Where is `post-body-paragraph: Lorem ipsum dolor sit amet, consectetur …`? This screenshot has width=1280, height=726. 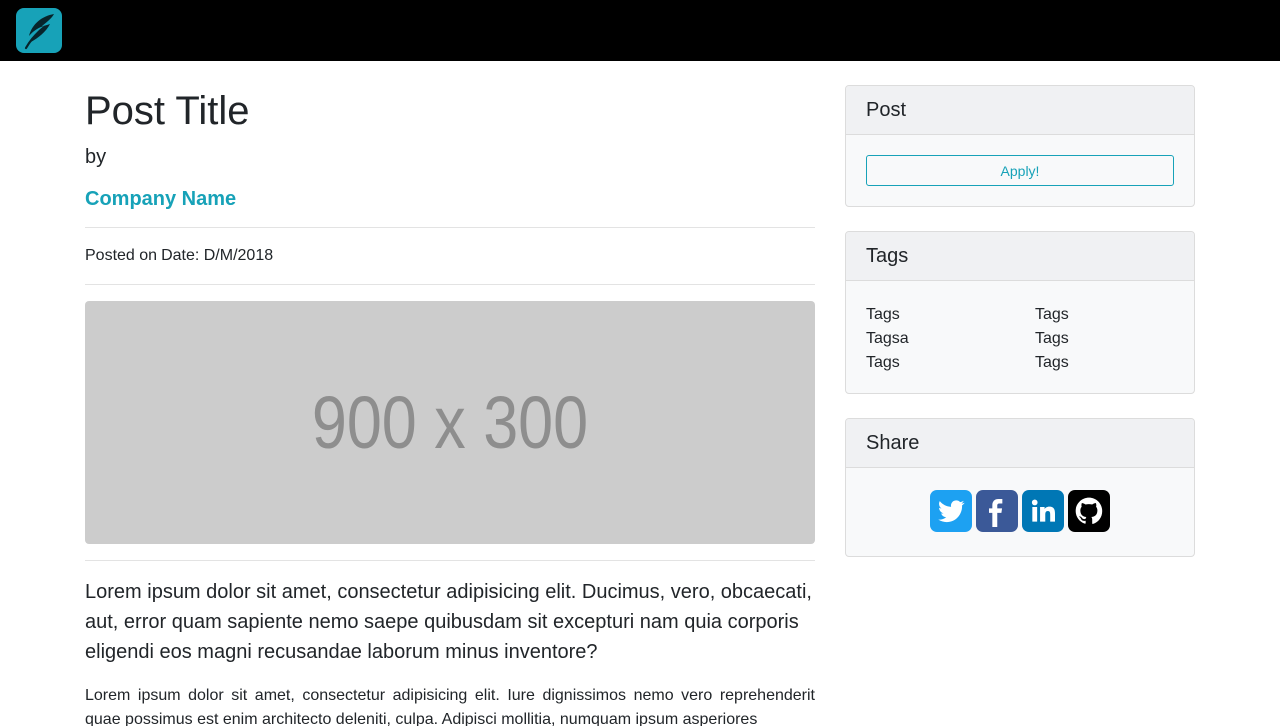 post-body-paragraph: Lorem ipsum dolor sit amet, consectetur … is located at coordinates (450, 706).